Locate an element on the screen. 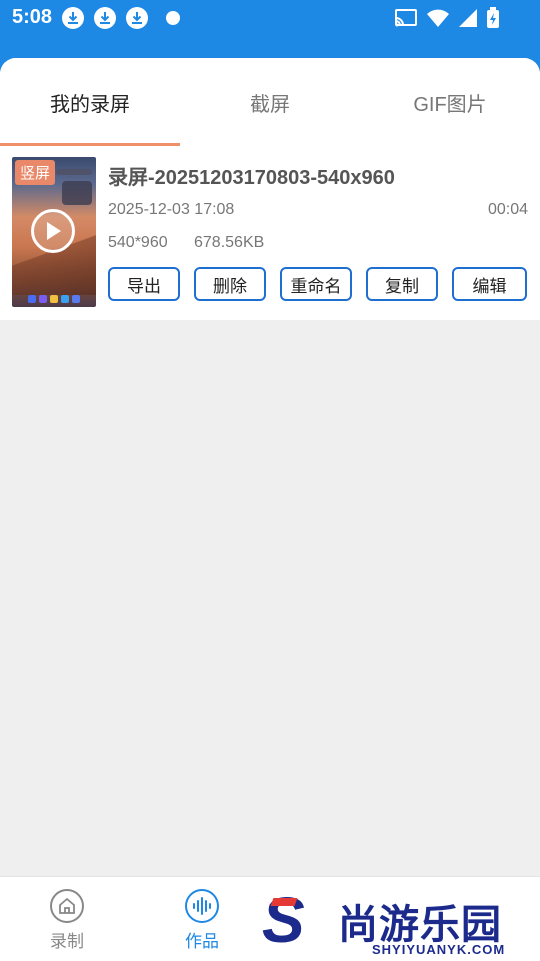 This screenshot has width=540, height=961. audio-wave-icon is located at coordinates (202, 906).